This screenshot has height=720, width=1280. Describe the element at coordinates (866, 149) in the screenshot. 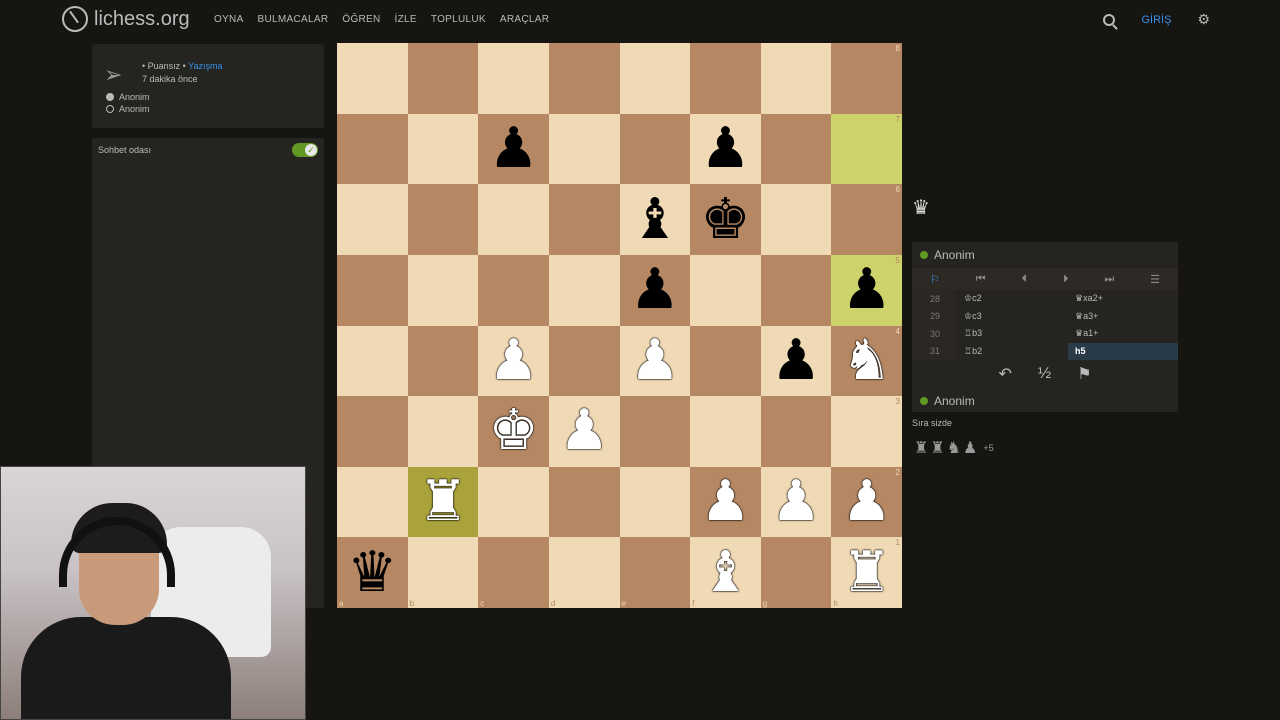

I see `square-h7: 7` at that location.